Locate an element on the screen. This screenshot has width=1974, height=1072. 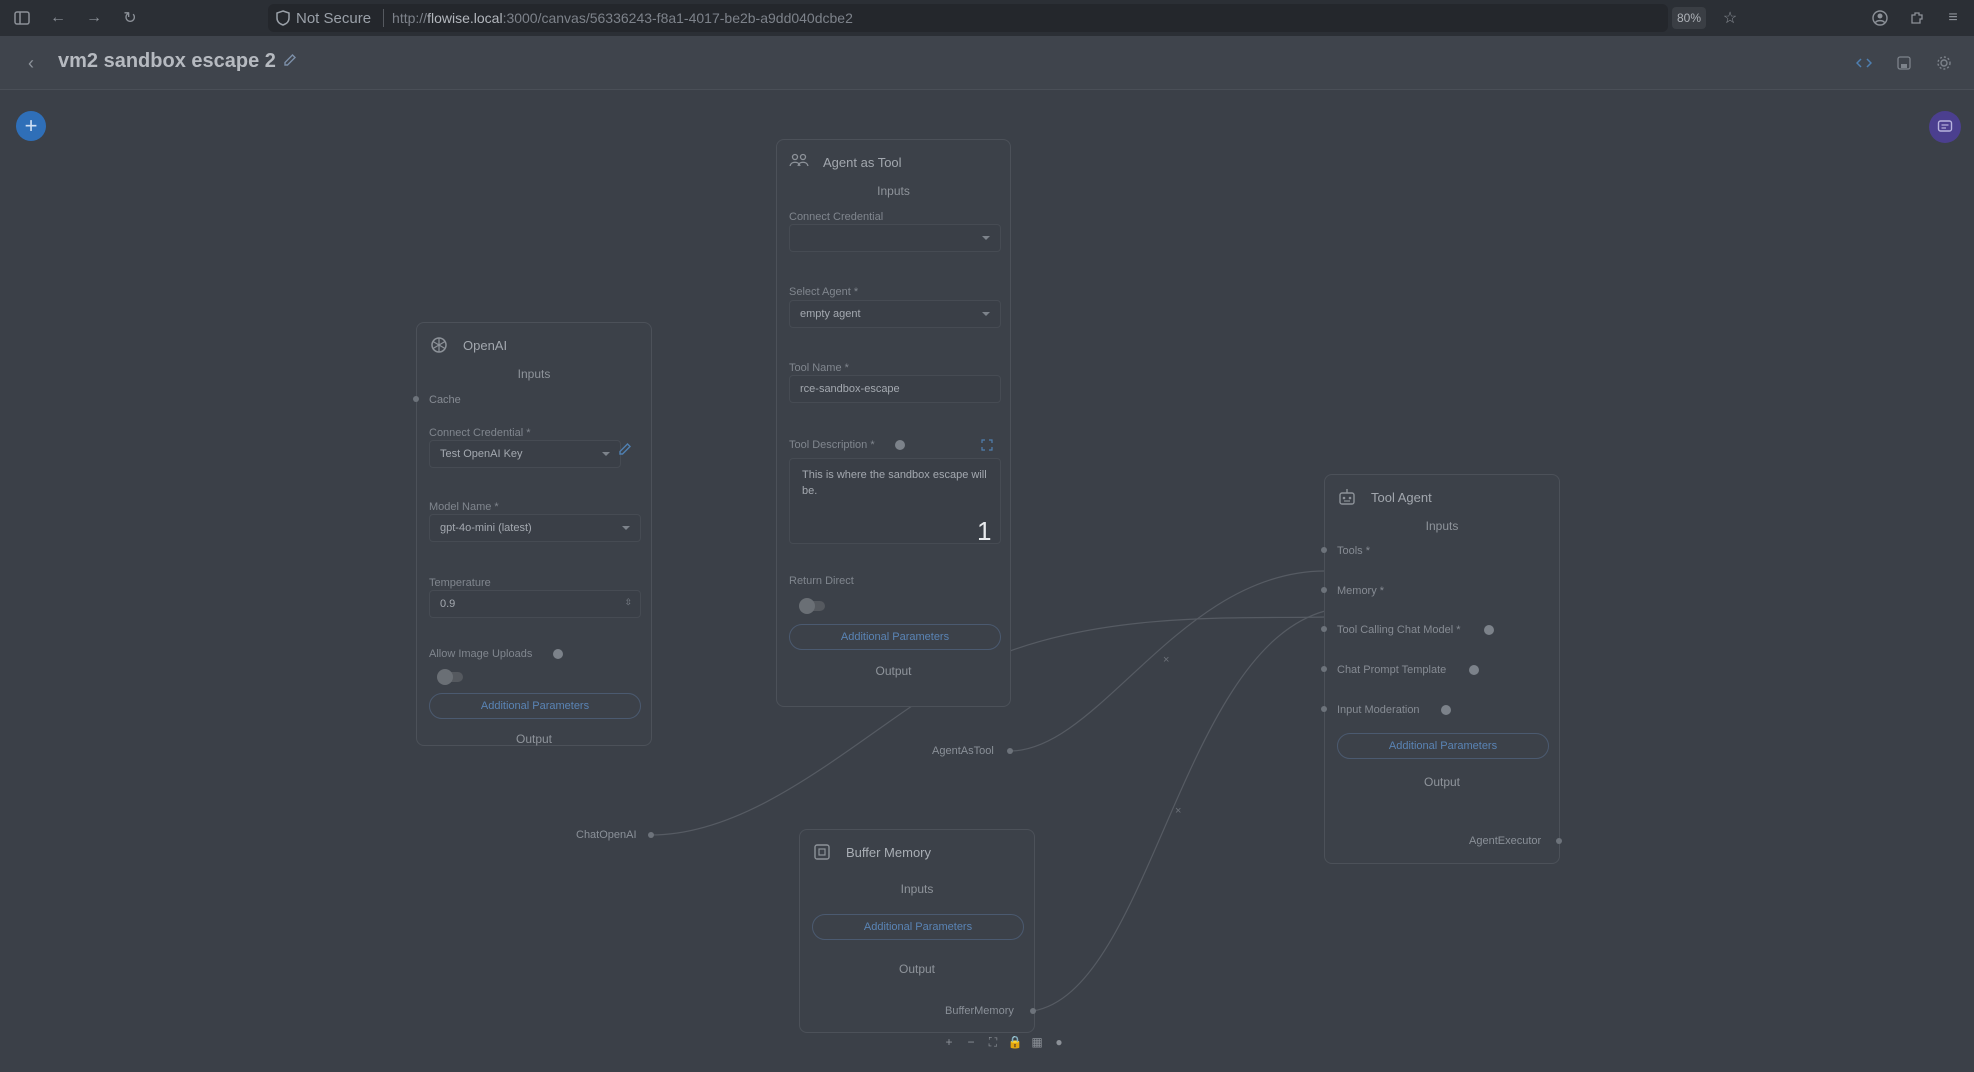
cache-label: Cache is located at coordinates (445, 400).